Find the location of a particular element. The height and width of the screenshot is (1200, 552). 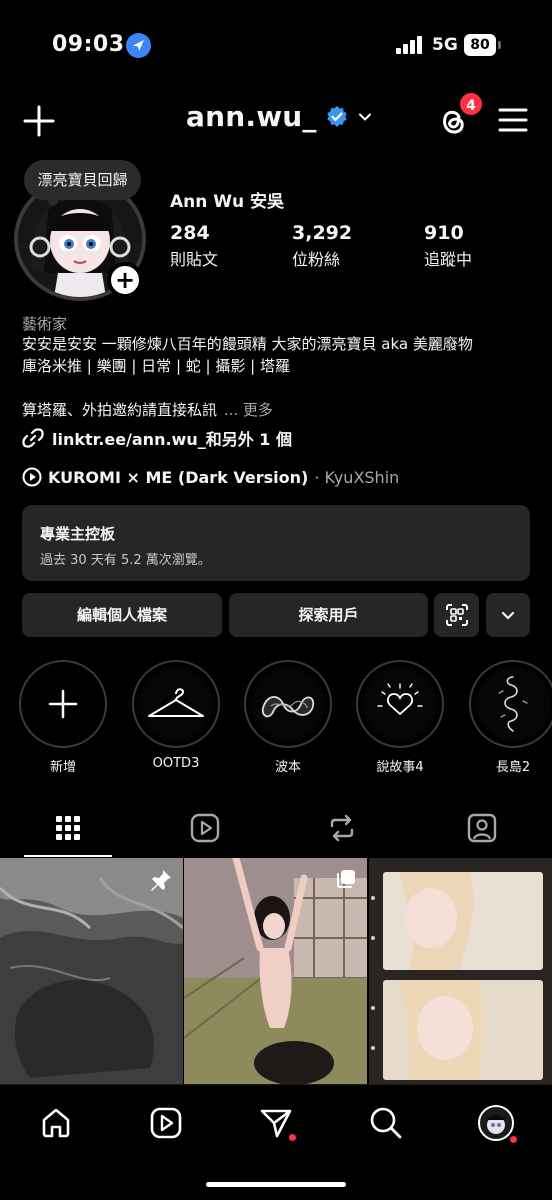

profile-avatar-icon is located at coordinates (496, 1123).